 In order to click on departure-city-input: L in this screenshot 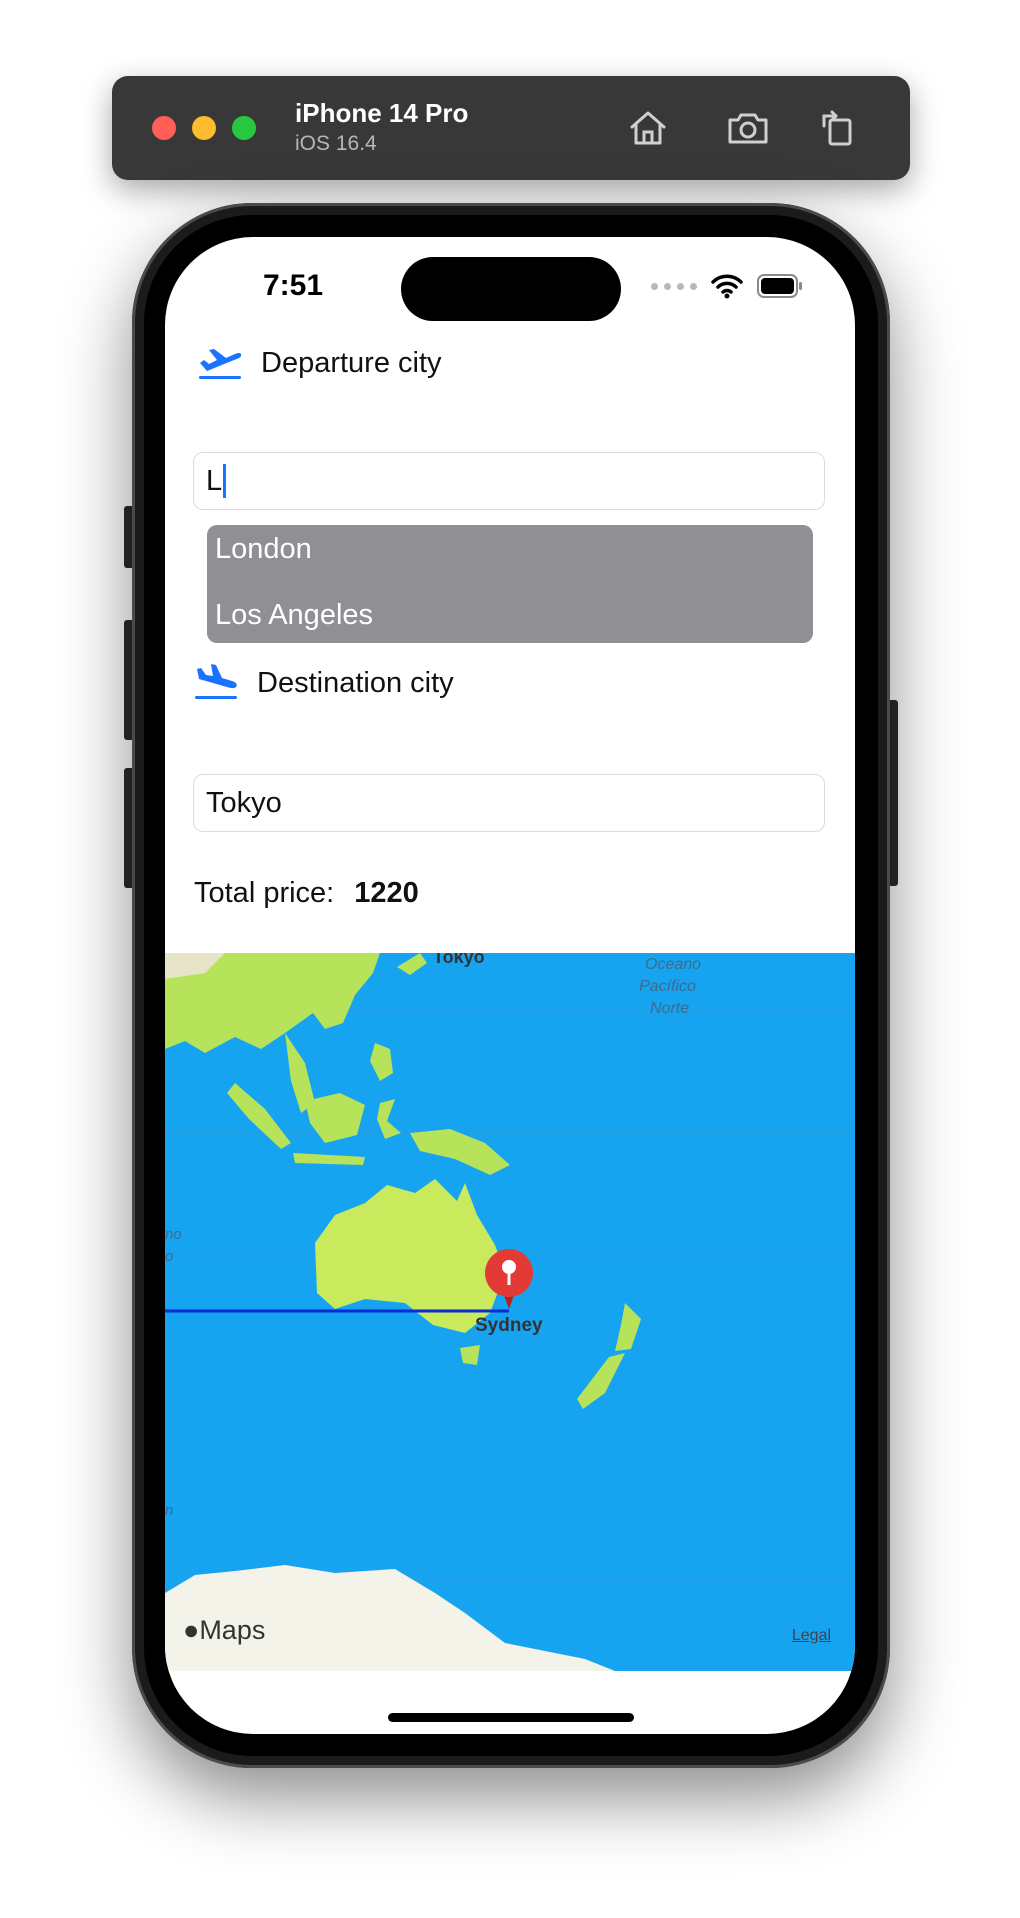, I will do `click(509, 481)`.